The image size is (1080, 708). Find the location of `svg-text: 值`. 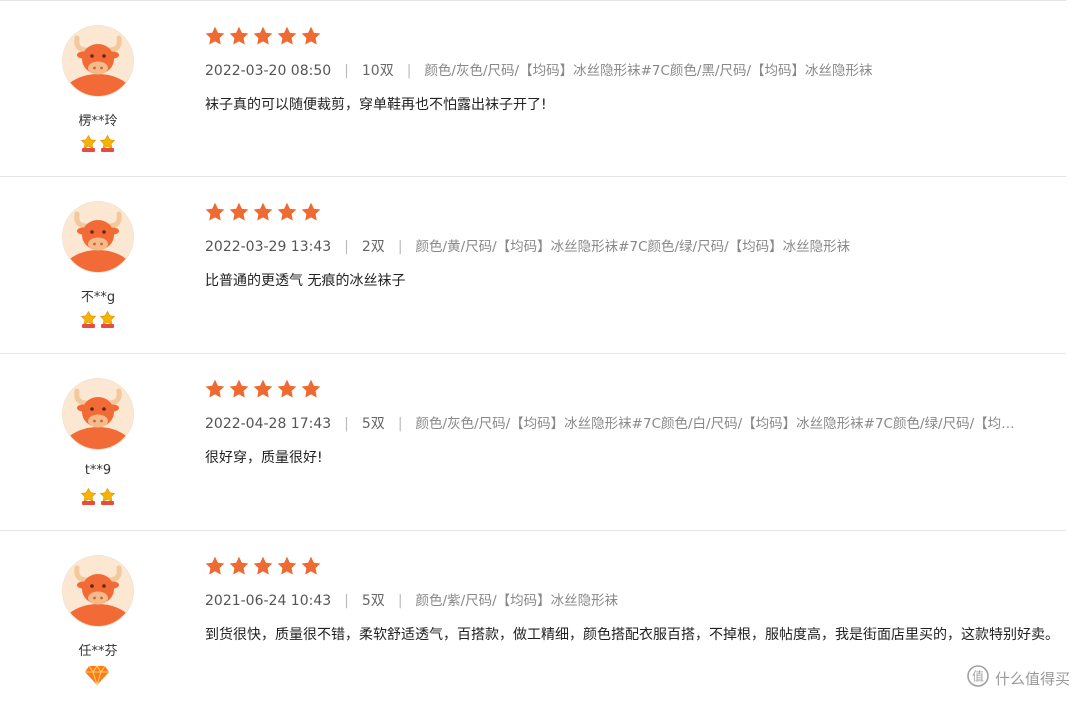

svg-text: 值 is located at coordinates (978, 676).